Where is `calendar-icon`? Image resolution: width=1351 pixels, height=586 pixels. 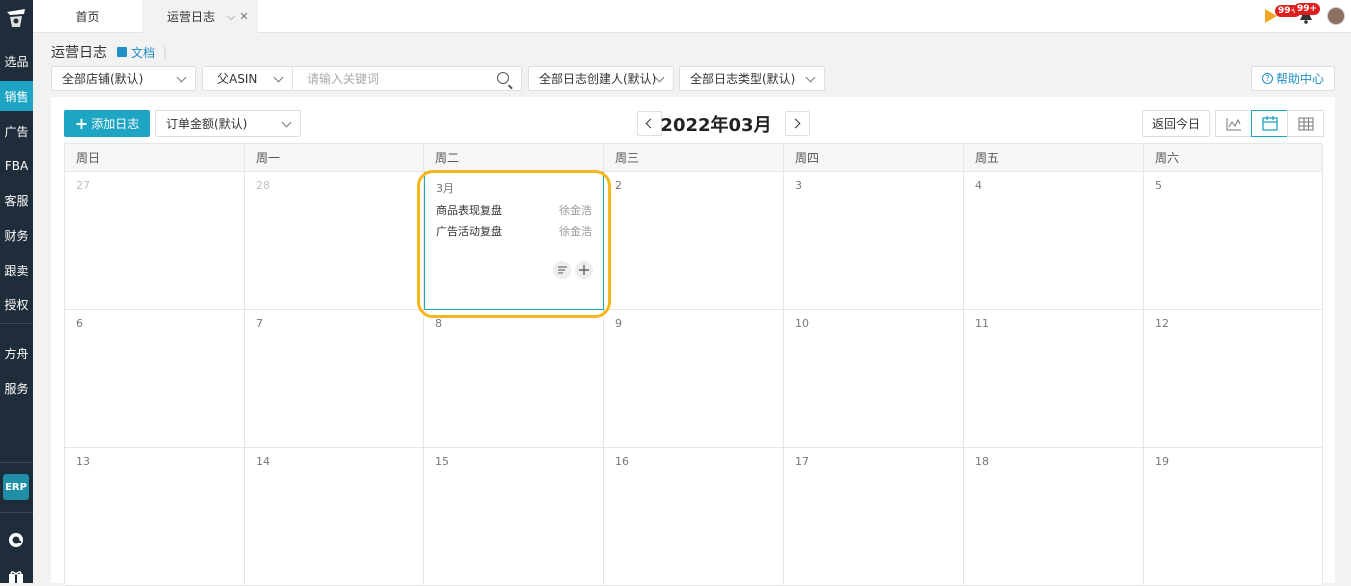
calendar-icon is located at coordinates (1269, 123).